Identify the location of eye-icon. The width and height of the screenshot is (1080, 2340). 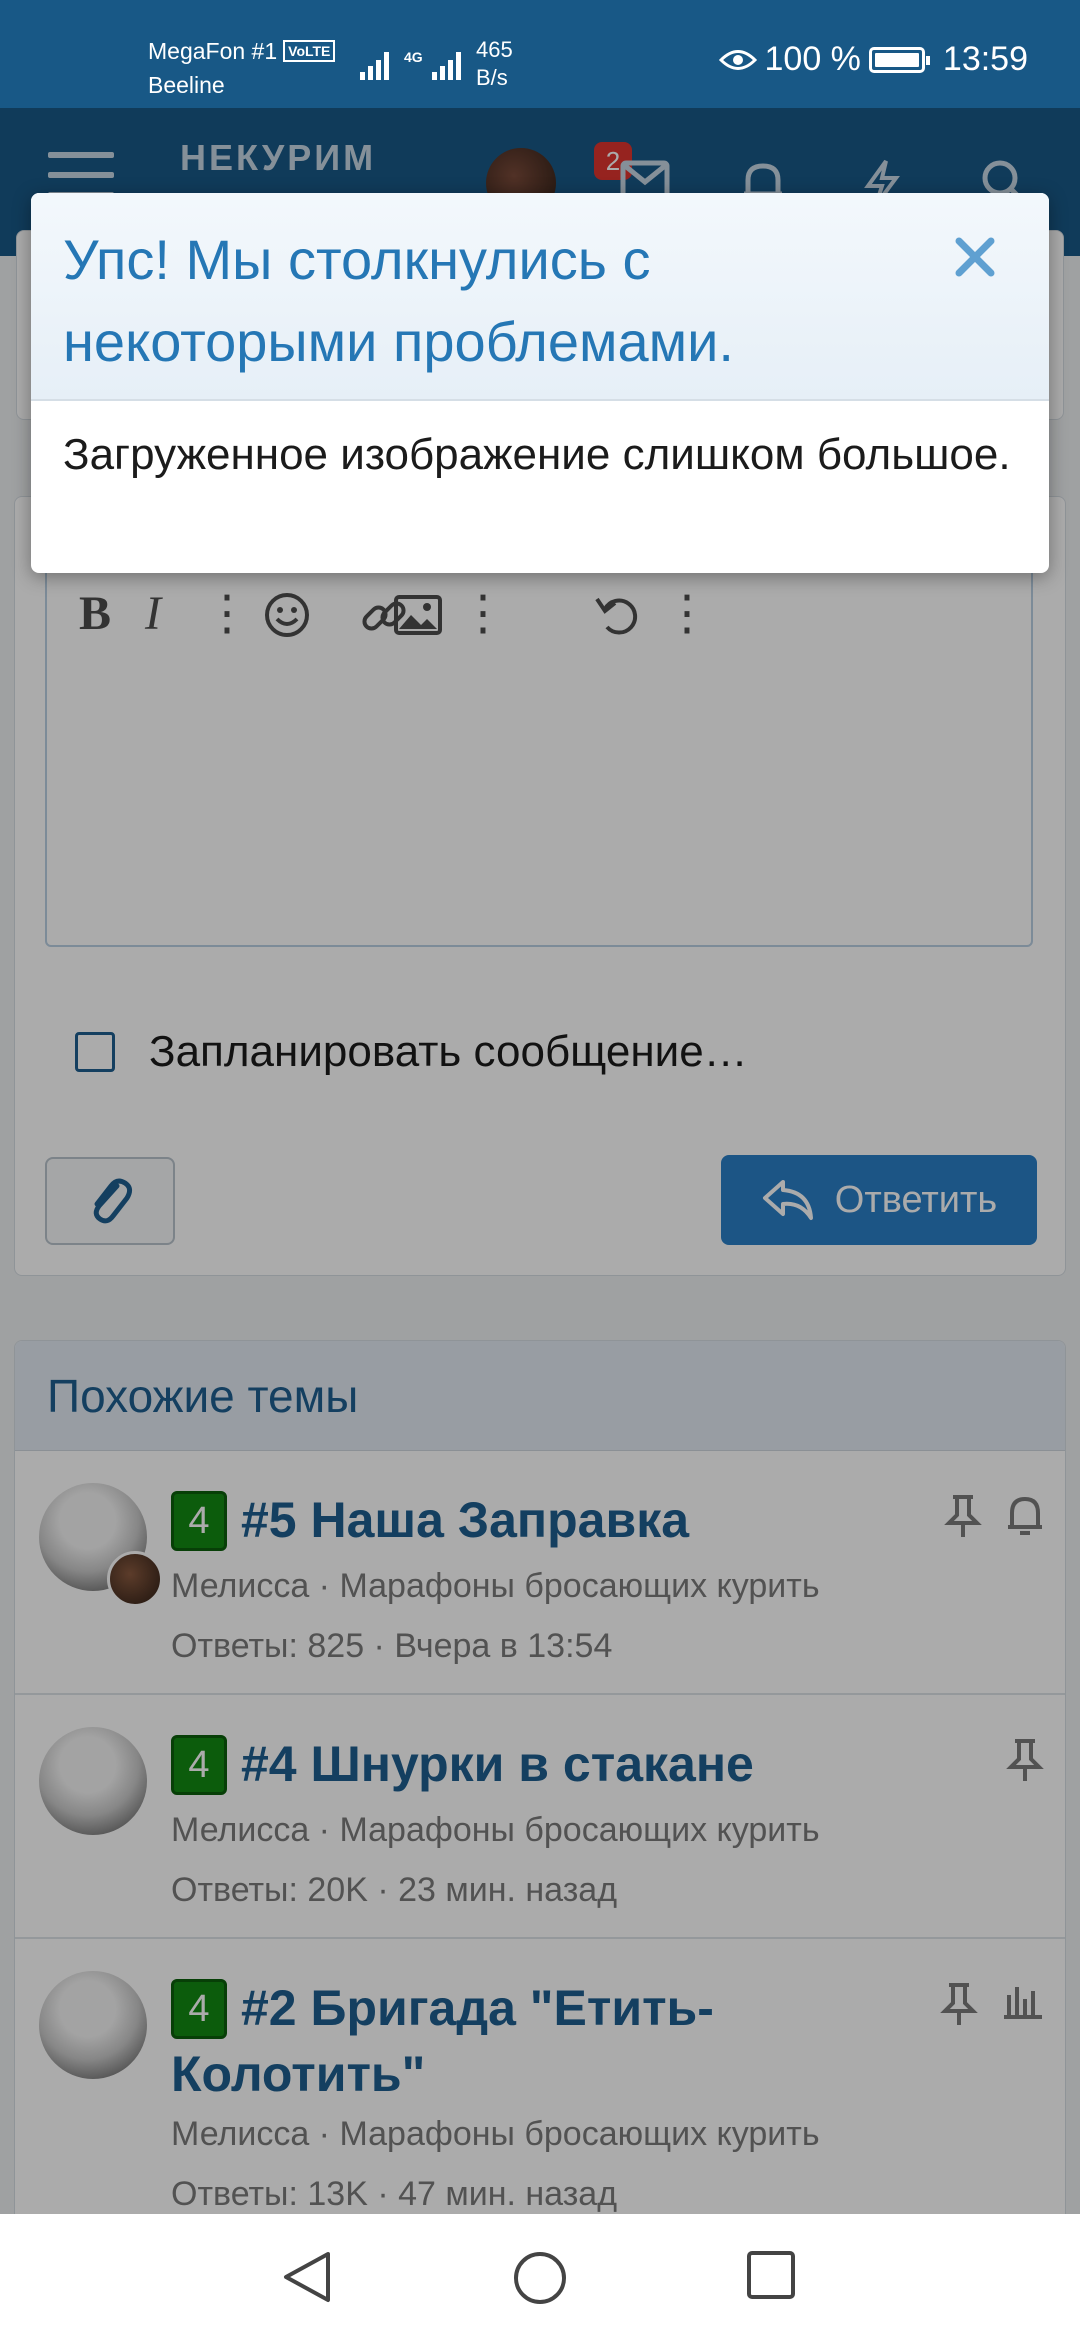
(737, 59).